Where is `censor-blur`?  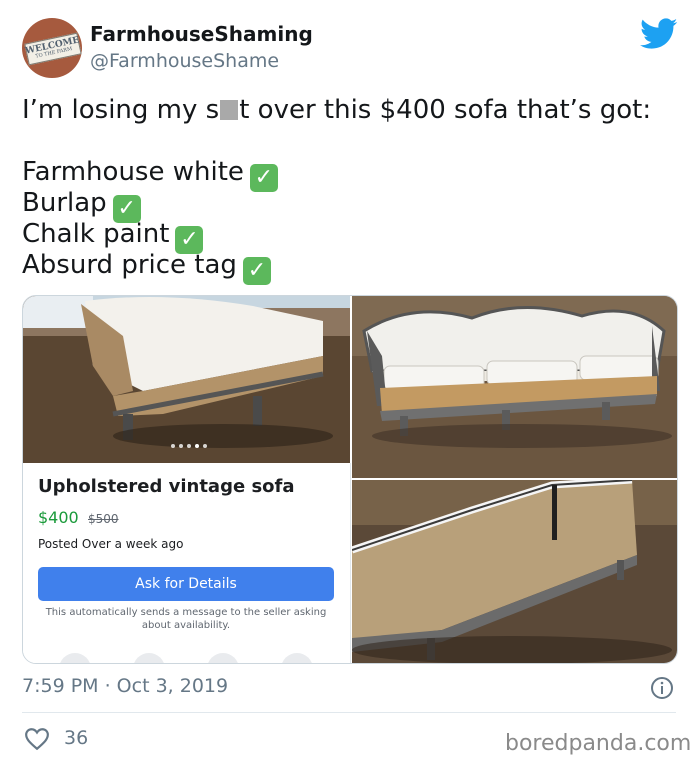 censor-blur is located at coordinates (229, 110).